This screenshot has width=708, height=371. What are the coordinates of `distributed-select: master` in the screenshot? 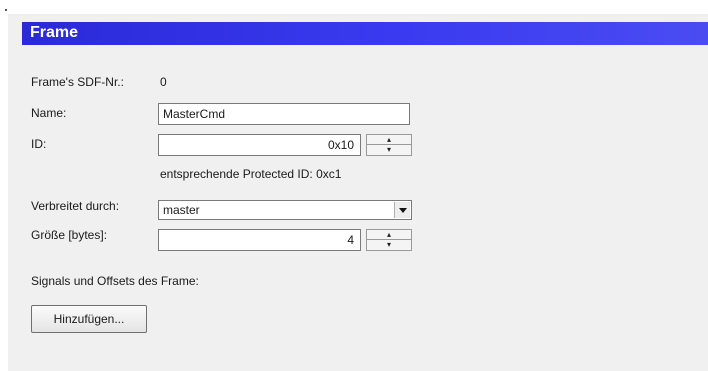 It's located at (285, 210).